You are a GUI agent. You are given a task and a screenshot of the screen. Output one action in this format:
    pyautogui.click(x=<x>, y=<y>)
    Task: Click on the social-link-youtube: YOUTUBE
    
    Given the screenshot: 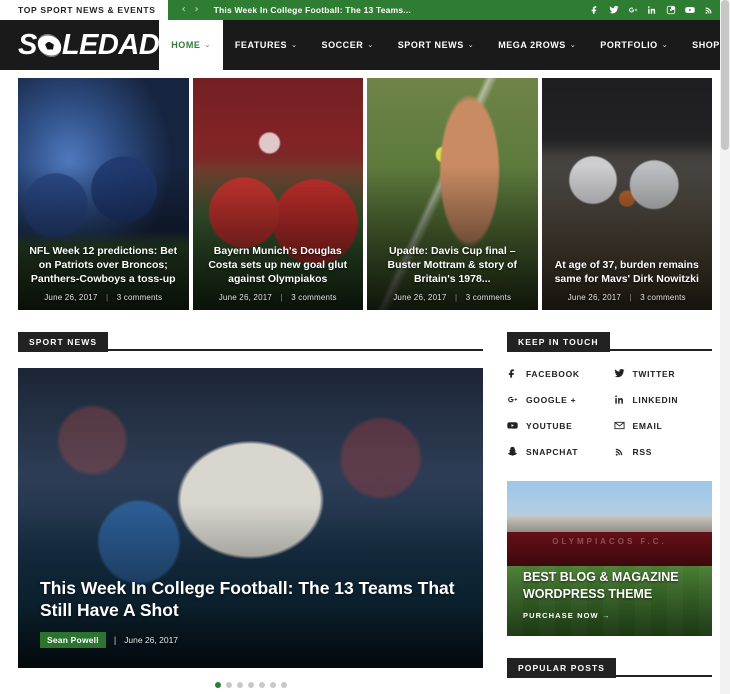 What is the action you would take?
    pyautogui.click(x=556, y=425)
    